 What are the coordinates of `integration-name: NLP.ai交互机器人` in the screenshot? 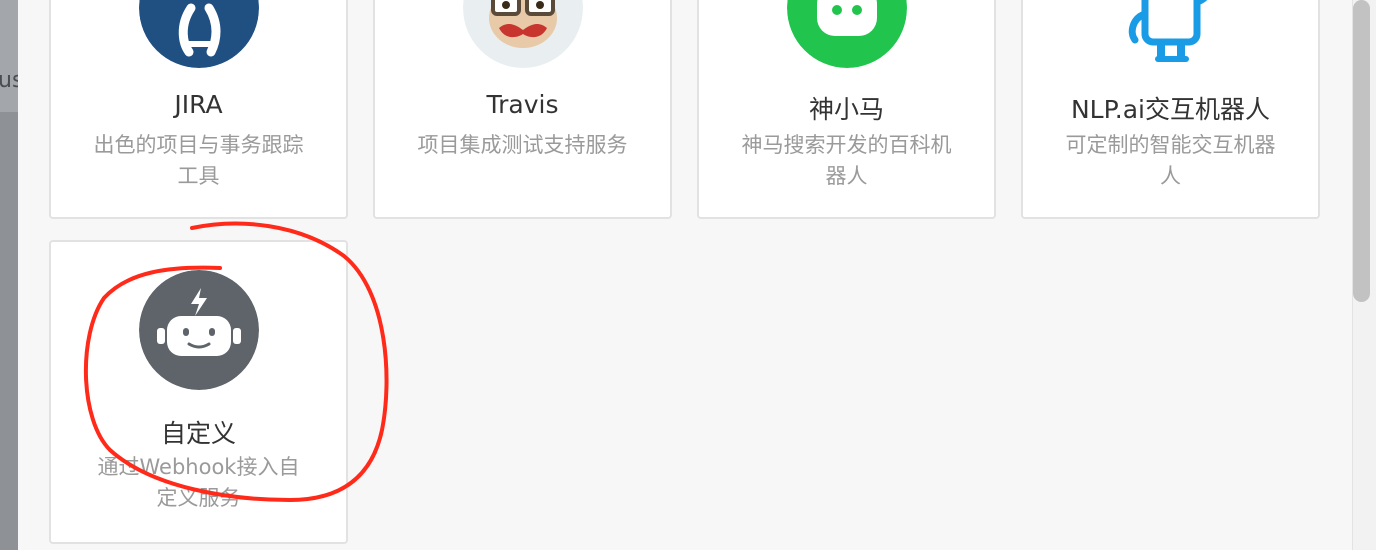 It's located at (1170, 109).